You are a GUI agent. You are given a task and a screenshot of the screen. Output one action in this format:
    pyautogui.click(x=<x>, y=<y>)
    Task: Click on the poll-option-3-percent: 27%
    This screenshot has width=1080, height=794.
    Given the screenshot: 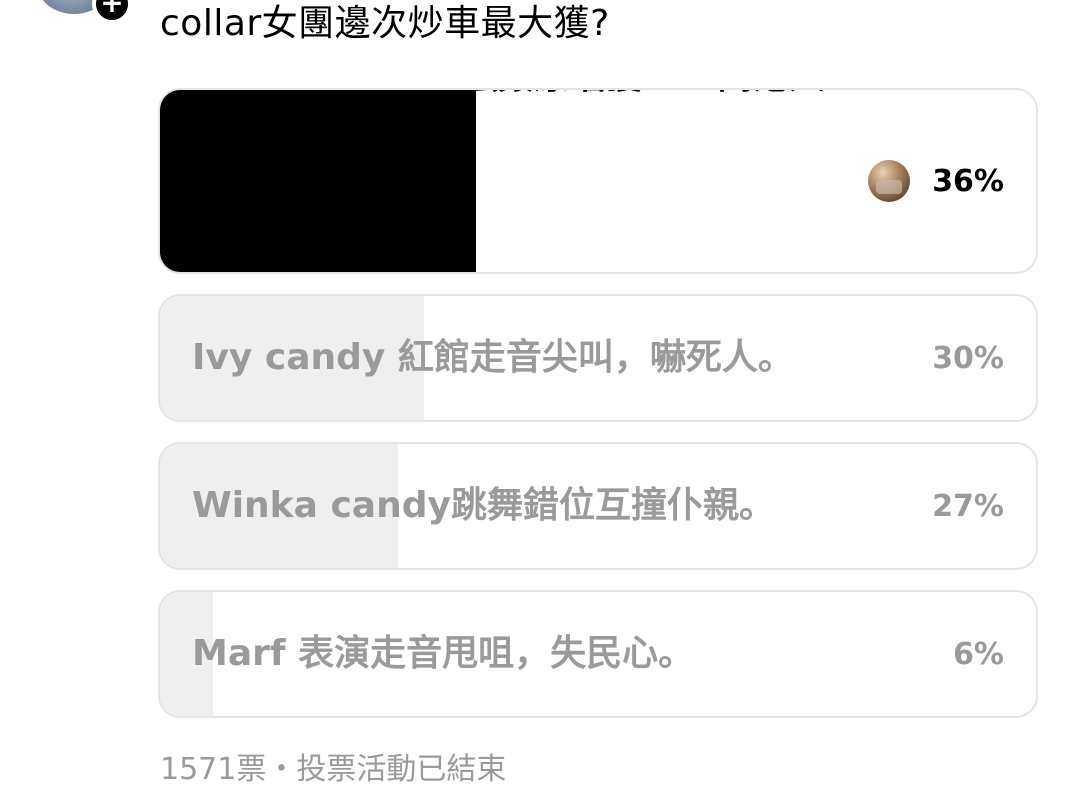 What is the action you would take?
    pyautogui.click(x=968, y=506)
    